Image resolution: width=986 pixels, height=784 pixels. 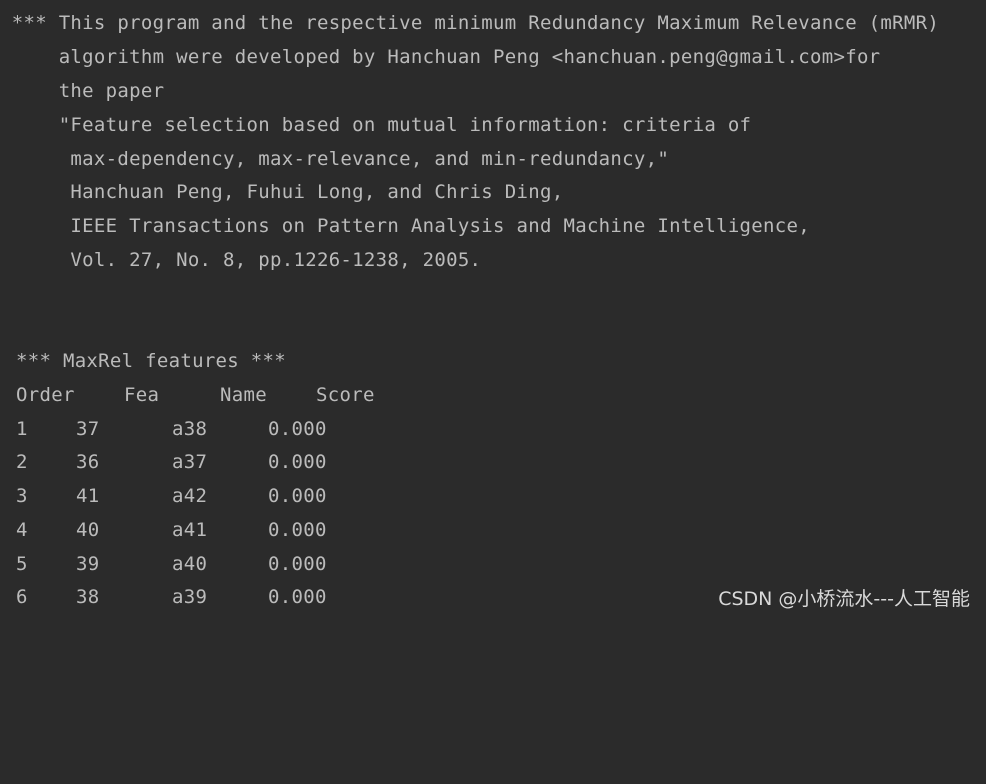 I want to click on table-row: 6 38 a39 0.000, so click(x=163, y=597).